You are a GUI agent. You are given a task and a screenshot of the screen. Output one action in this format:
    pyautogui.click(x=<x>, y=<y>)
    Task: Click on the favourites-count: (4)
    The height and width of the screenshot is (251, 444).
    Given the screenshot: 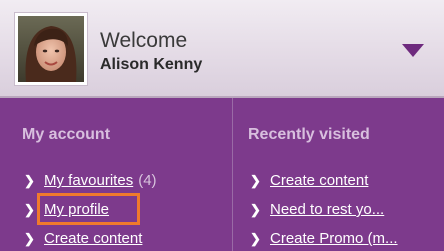 What is the action you would take?
    pyautogui.click(x=147, y=180)
    